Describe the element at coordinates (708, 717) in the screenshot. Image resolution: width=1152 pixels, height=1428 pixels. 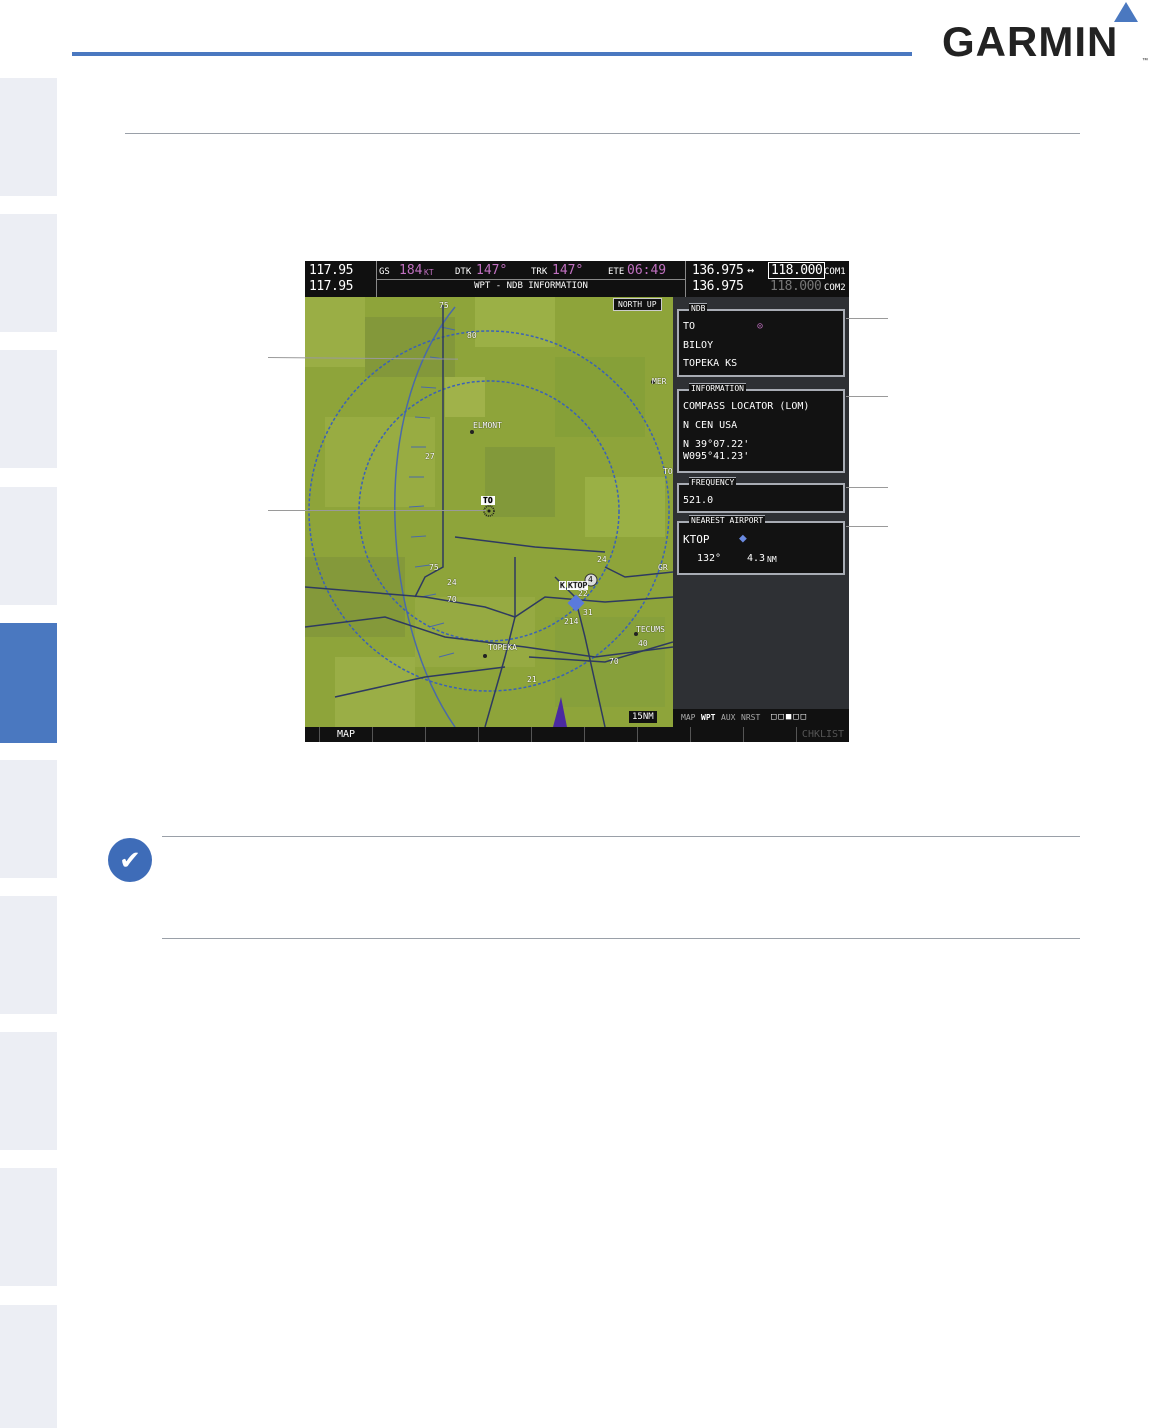
I see `page-group-wpt: WPT` at that location.